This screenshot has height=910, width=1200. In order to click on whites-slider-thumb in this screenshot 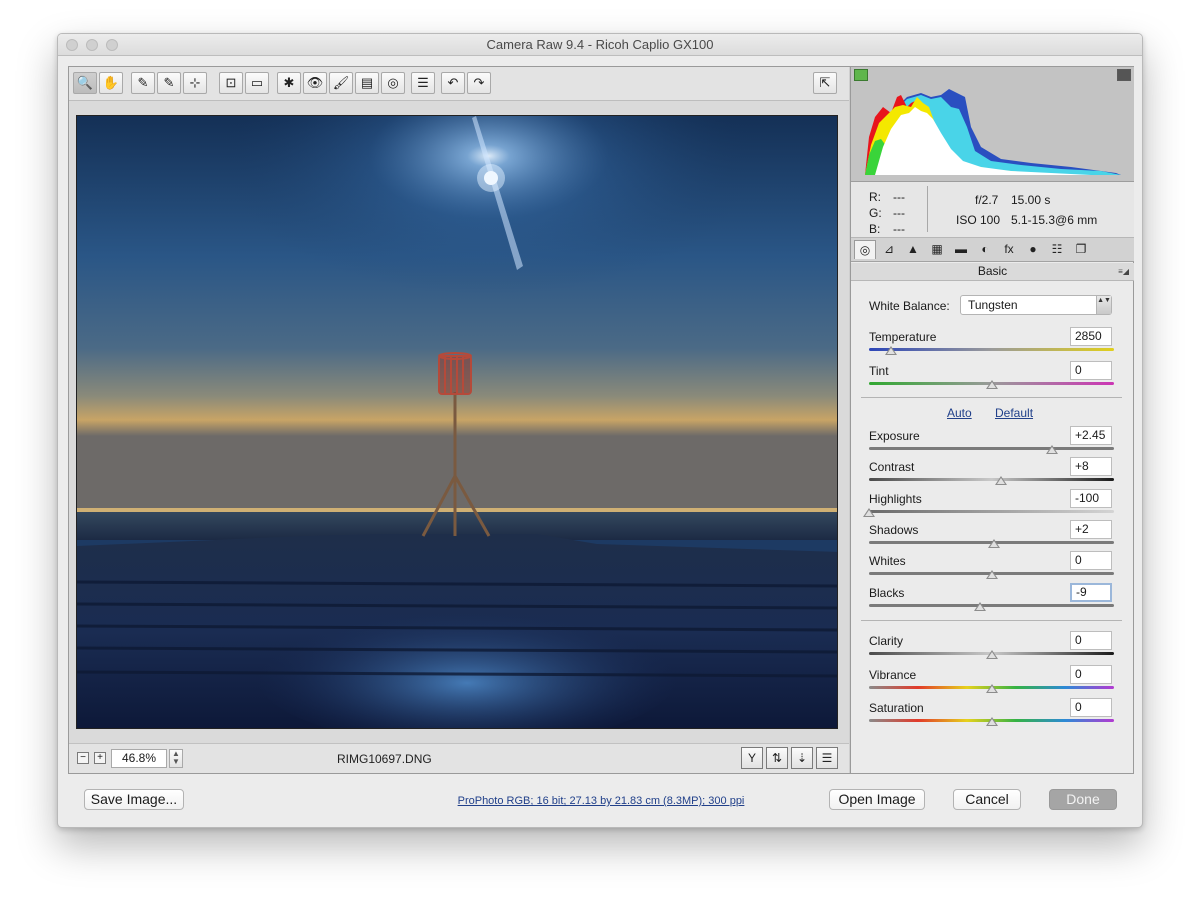, I will do `click(991, 574)`.